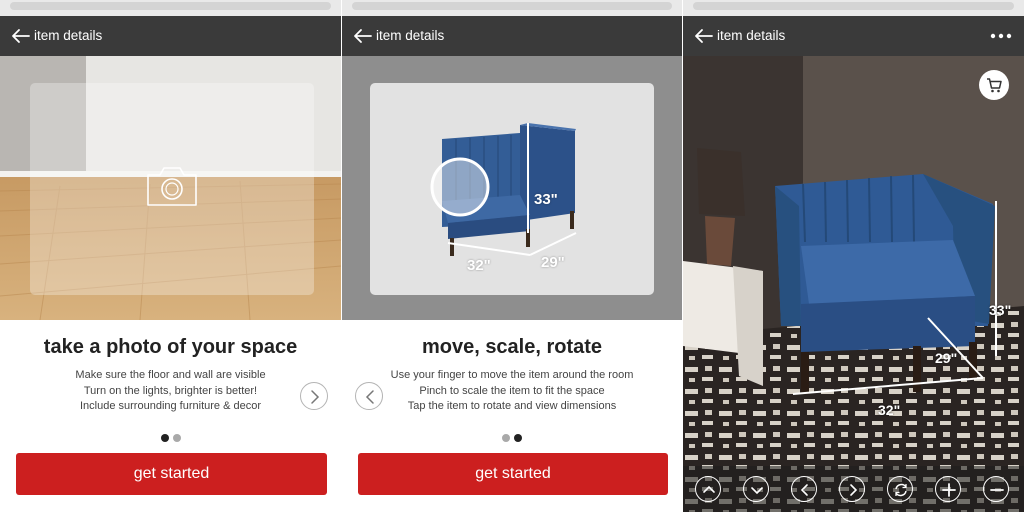  What do you see at coordinates (1001, 36) in the screenshot?
I see `more-options-icon` at bounding box center [1001, 36].